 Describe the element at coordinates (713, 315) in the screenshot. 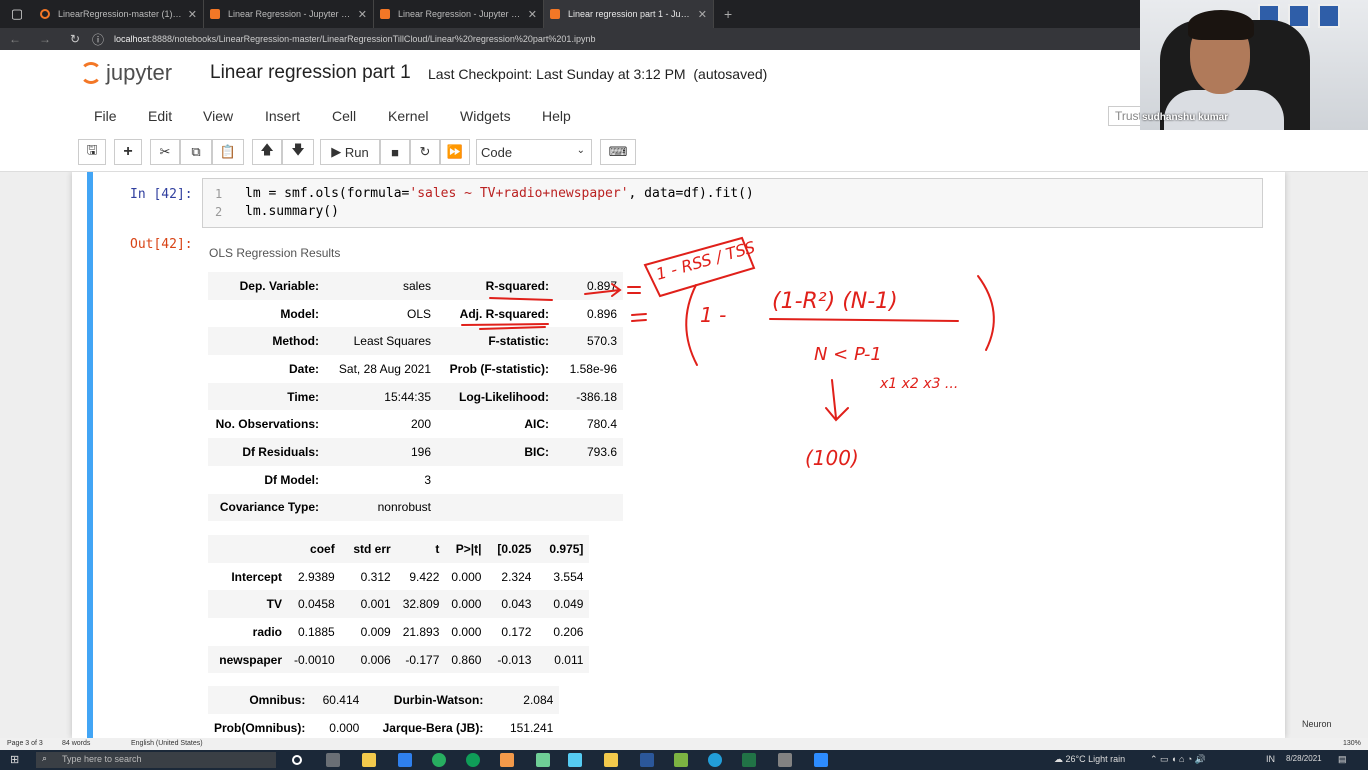

I see `hw-formula-left: 1 -` at that location.